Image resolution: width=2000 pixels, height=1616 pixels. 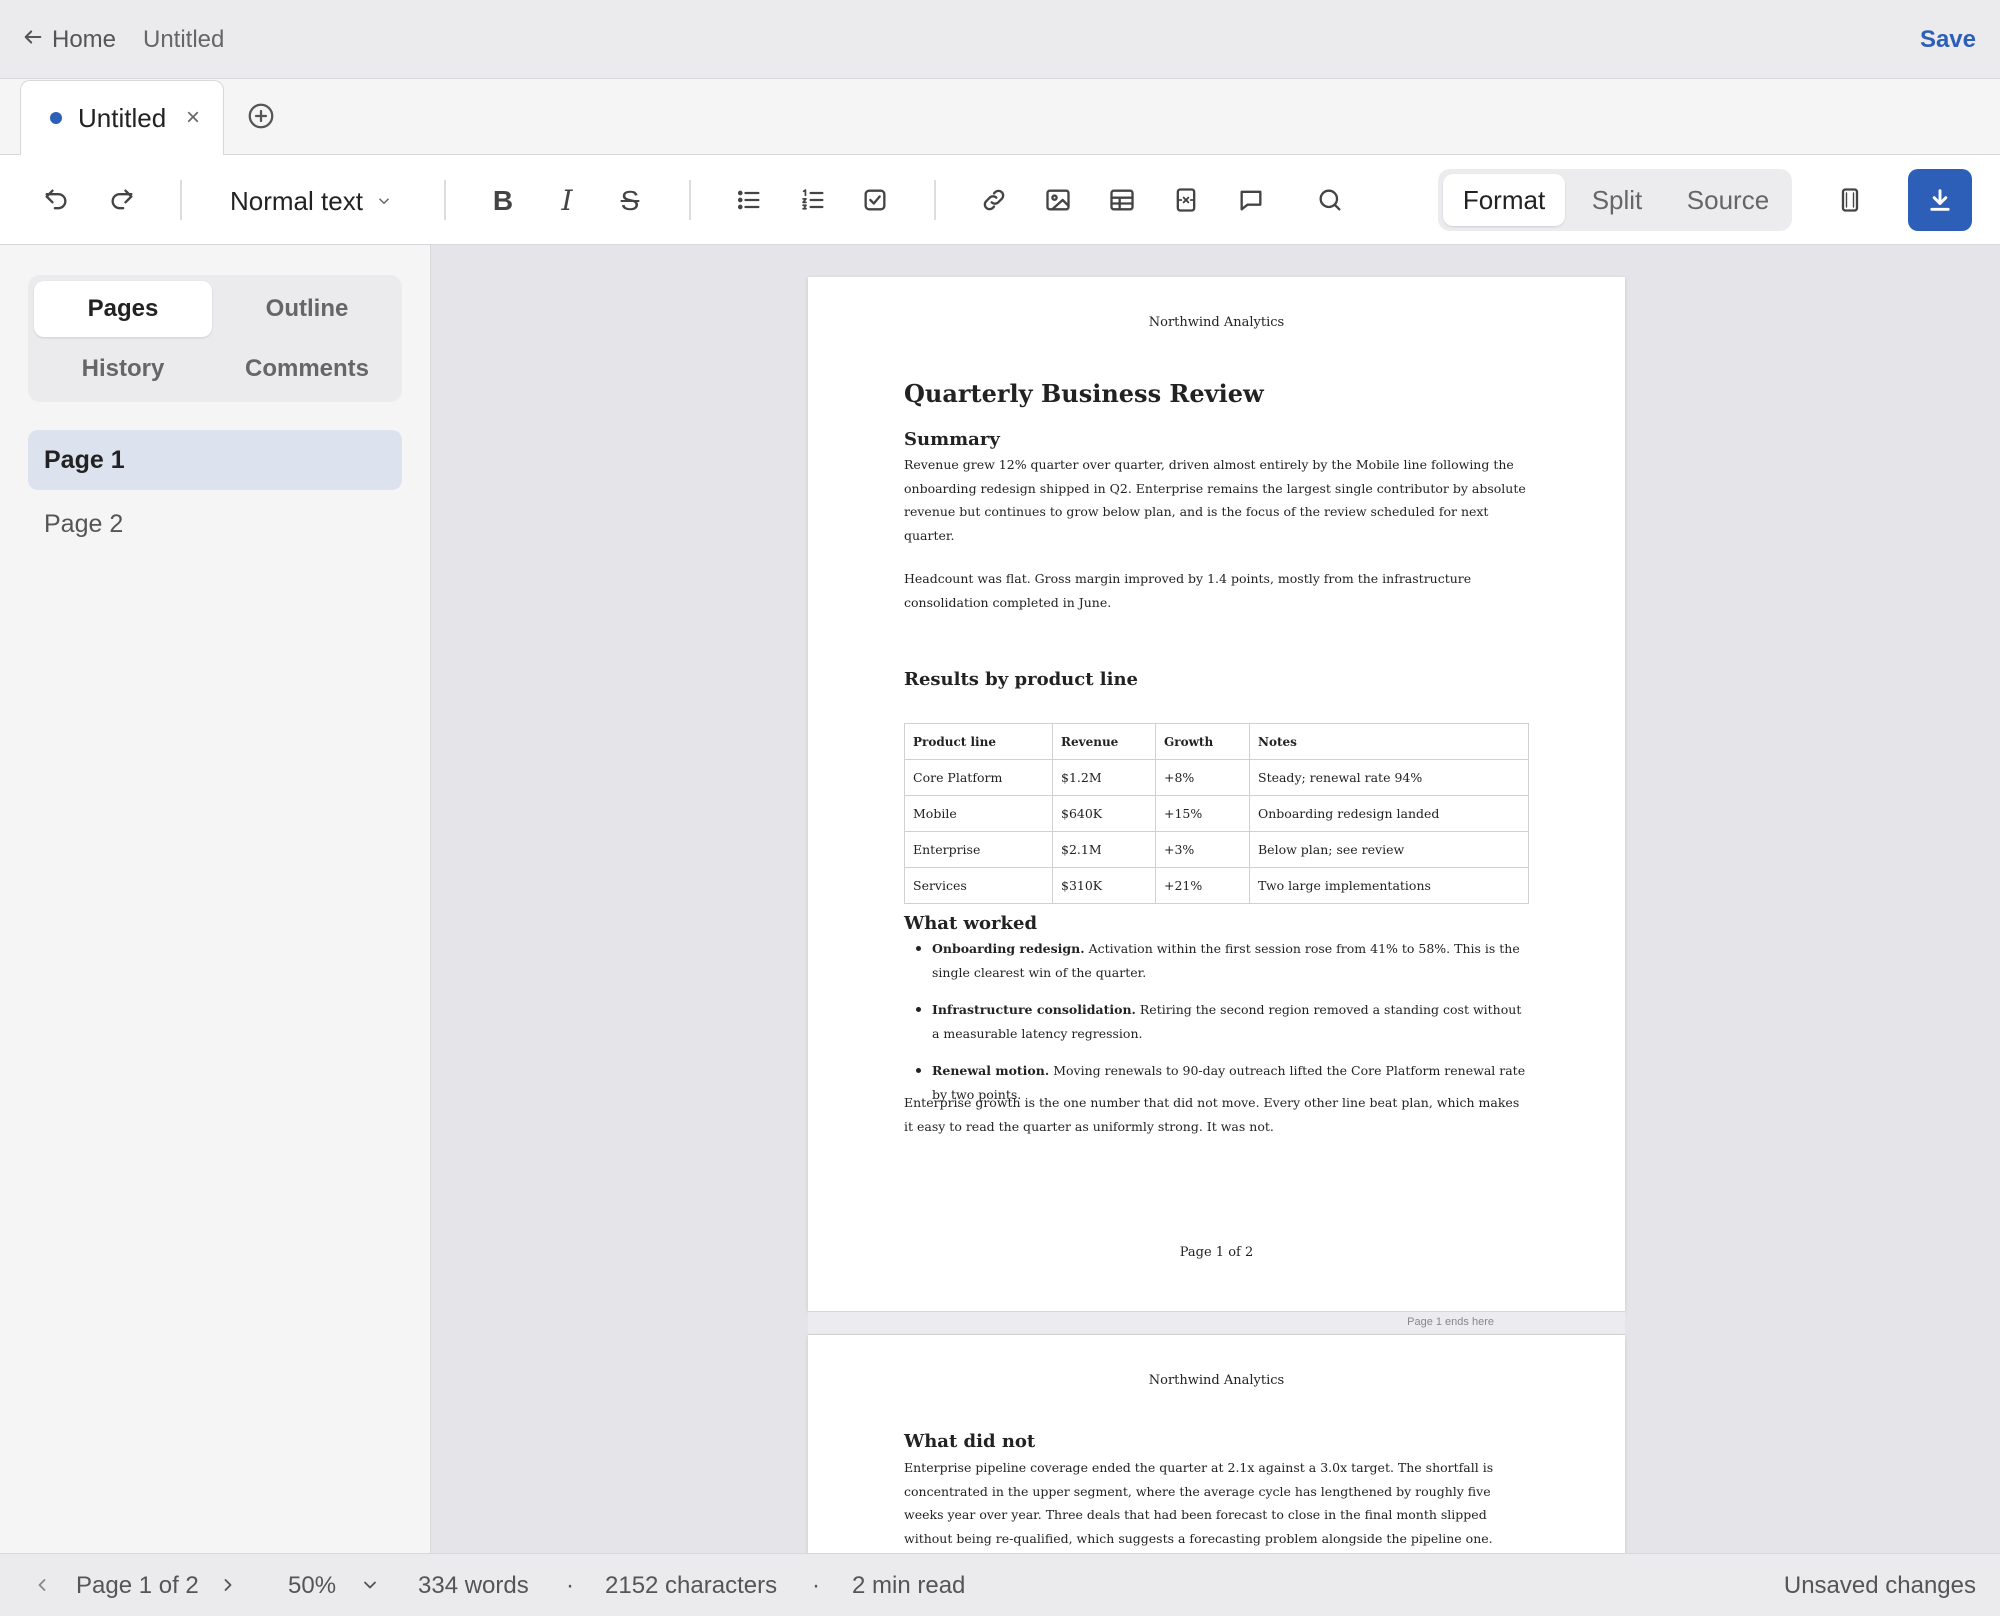 What do you see at coordinates (813, 200) in the screenshot?
I see `numbered-list-icon` at bounding box center [813, 200].